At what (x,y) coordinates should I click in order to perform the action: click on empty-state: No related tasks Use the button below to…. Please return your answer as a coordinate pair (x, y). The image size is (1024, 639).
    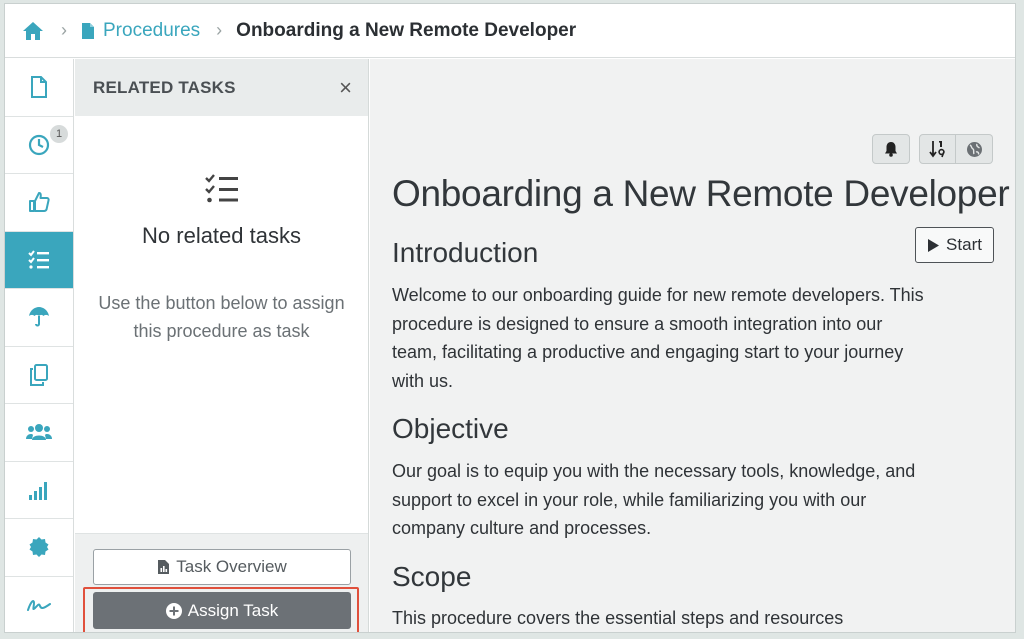
    Looking at the image, I should click on (221, 230).